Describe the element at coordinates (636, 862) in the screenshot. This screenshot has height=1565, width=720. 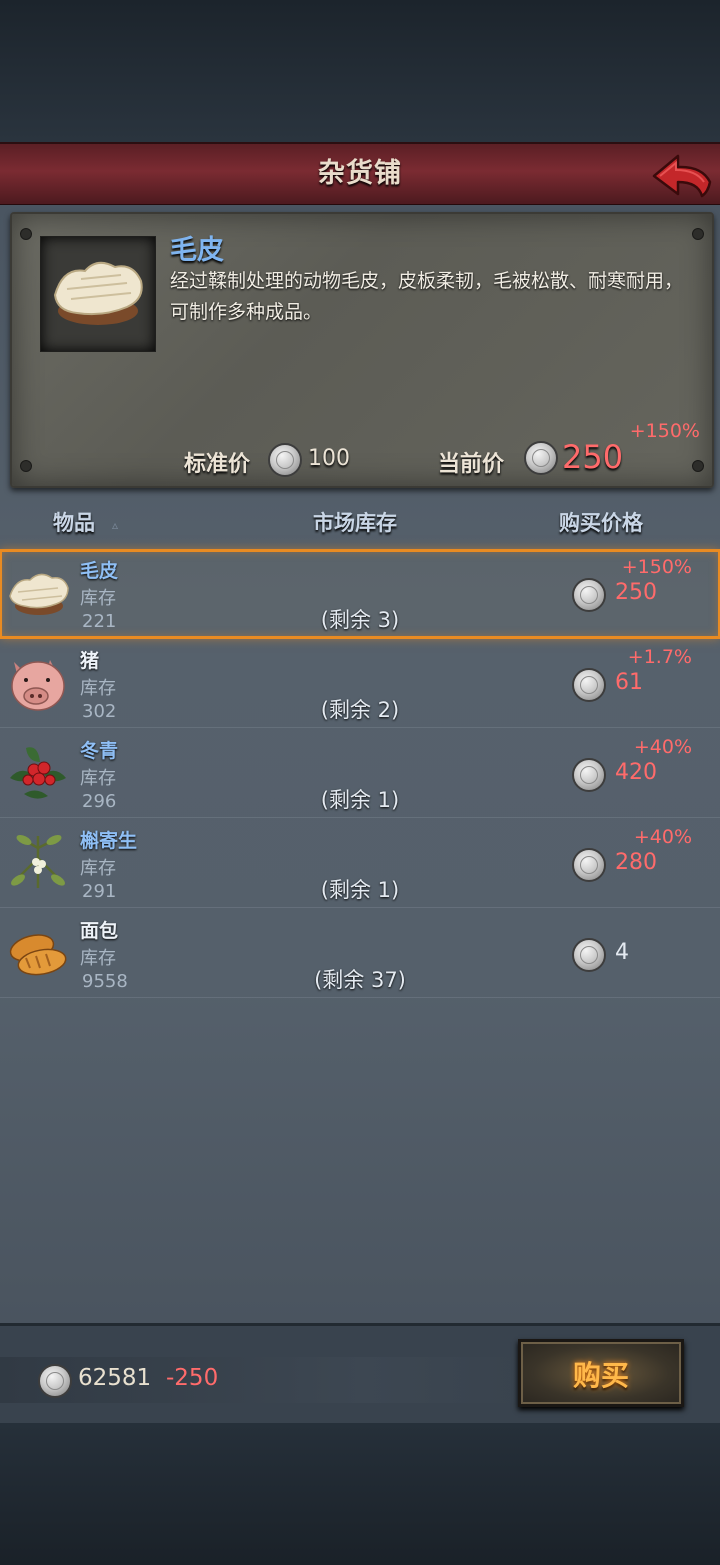
I see `buy-price: 280` at that location.